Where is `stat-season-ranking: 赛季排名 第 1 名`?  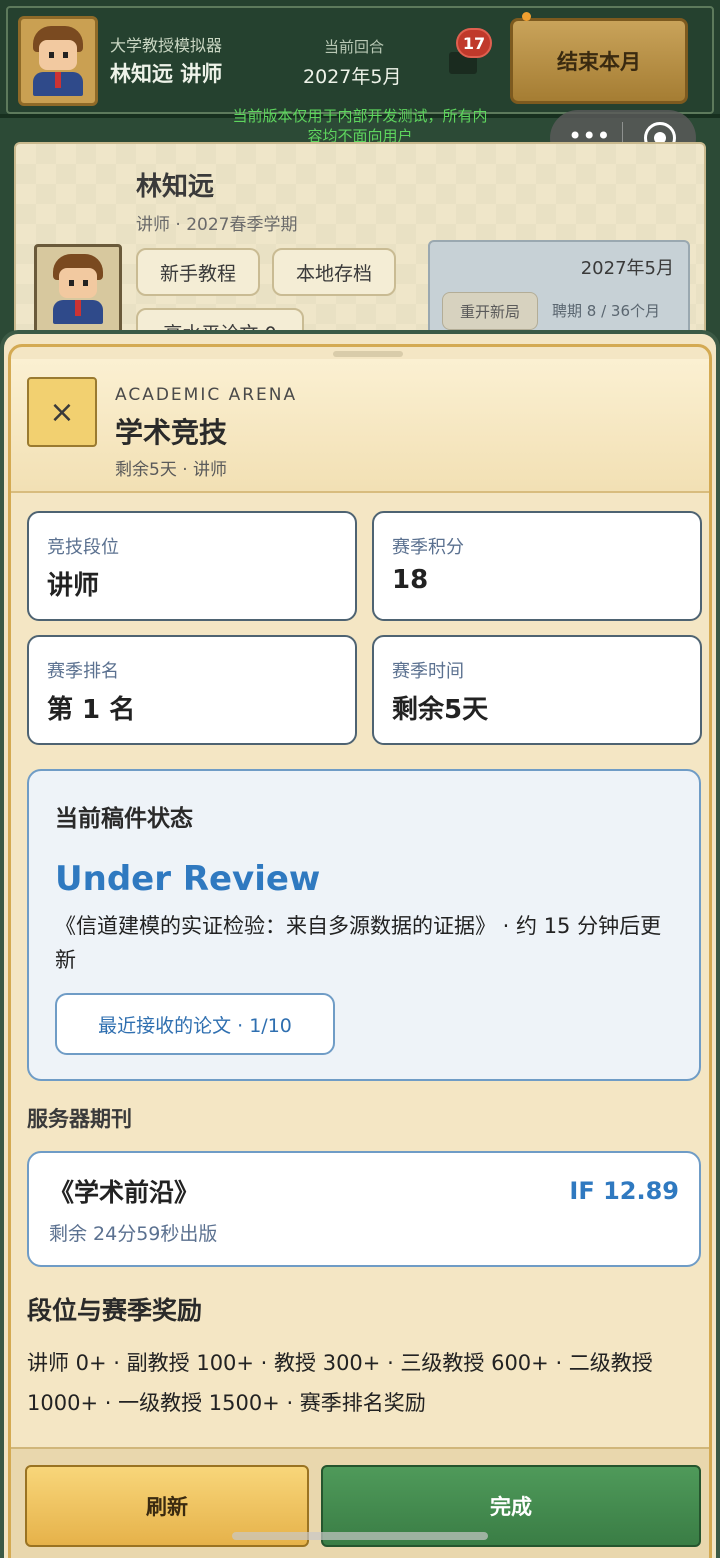 stat-season-ranking: 赛季排名 第 1 名 is located at coordinates (192, 690).